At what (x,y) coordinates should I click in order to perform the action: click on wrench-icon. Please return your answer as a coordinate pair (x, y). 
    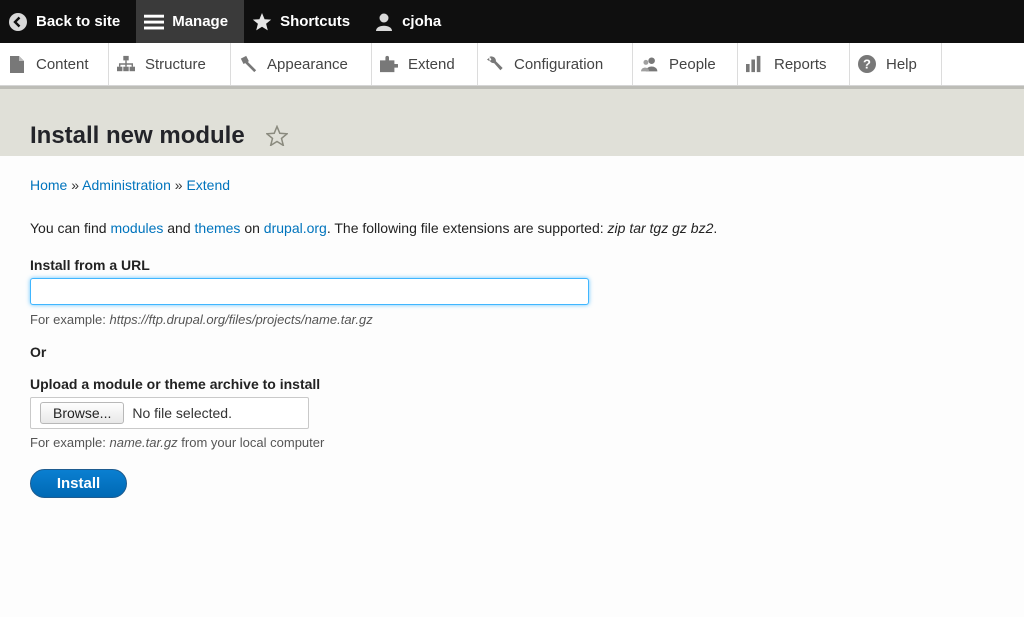
    Looking at the image, I should click on (495, 64).